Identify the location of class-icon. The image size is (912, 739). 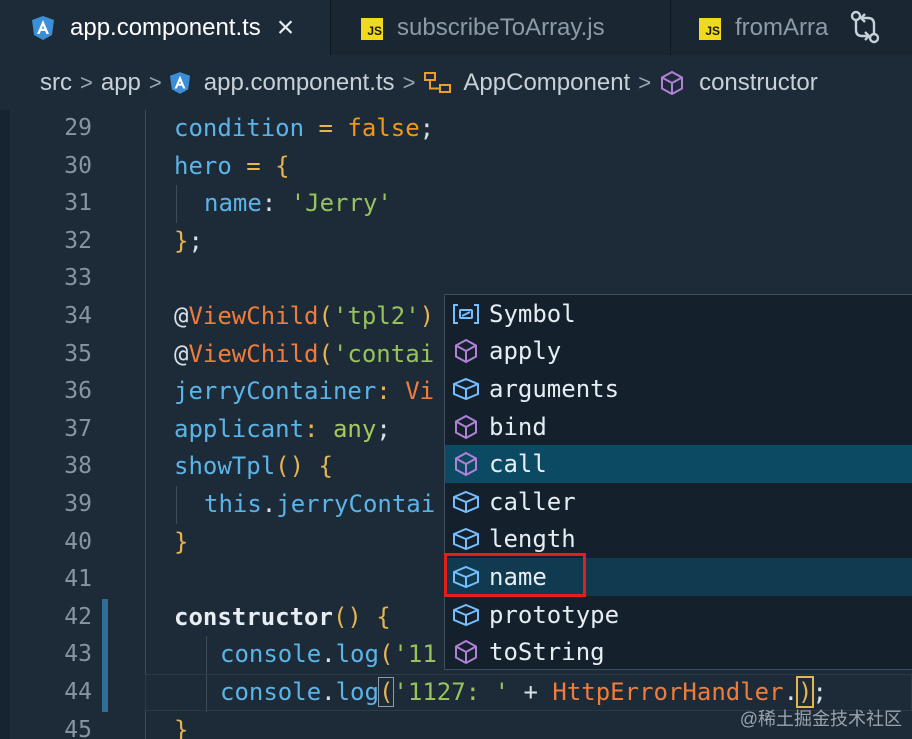
(438, 83).